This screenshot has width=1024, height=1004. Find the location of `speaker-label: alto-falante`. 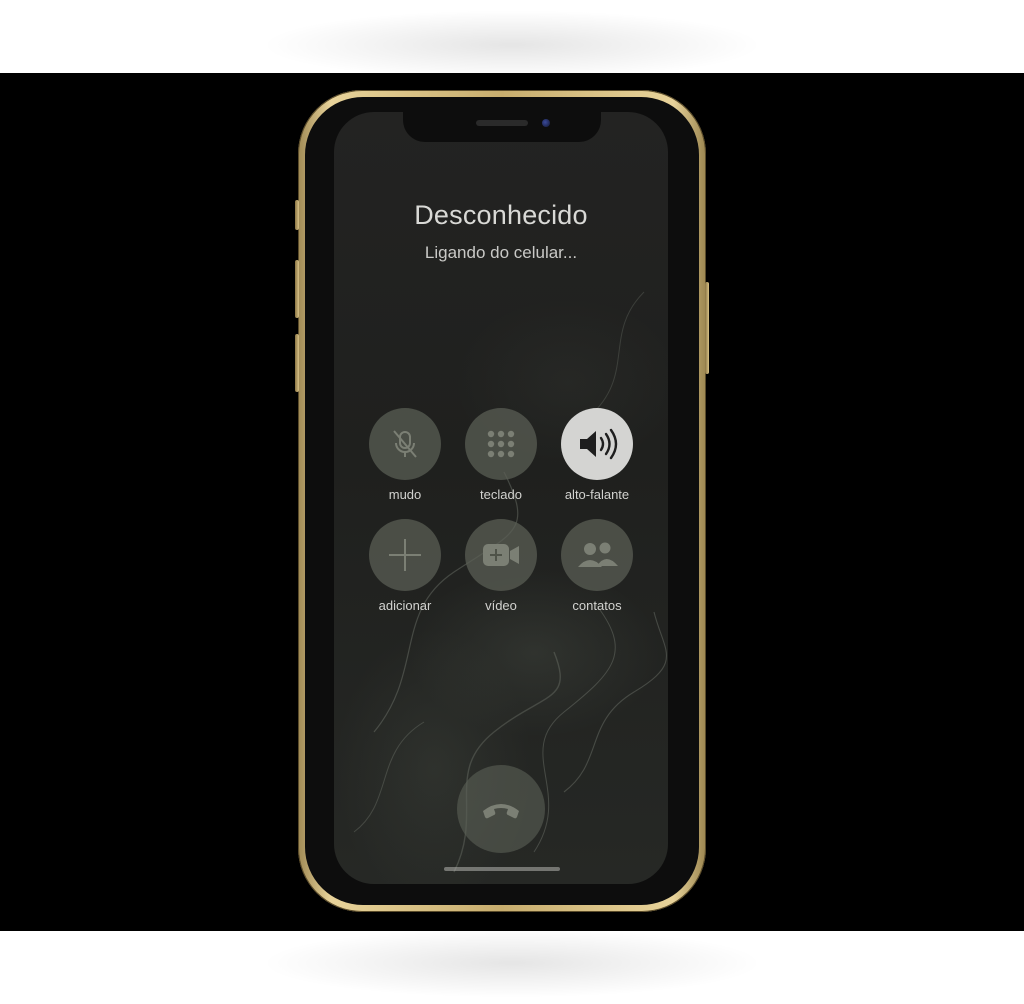

speaker-label: alto-falante is located at coordinates (597, 494).